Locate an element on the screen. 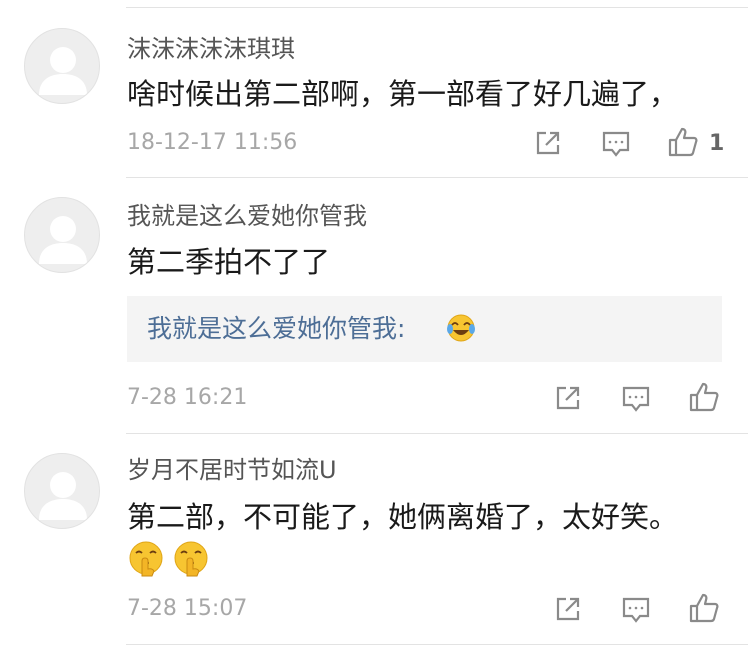 The width and height of the screenshot is (748, 655). top-divider is located at coordinates (437, 7).